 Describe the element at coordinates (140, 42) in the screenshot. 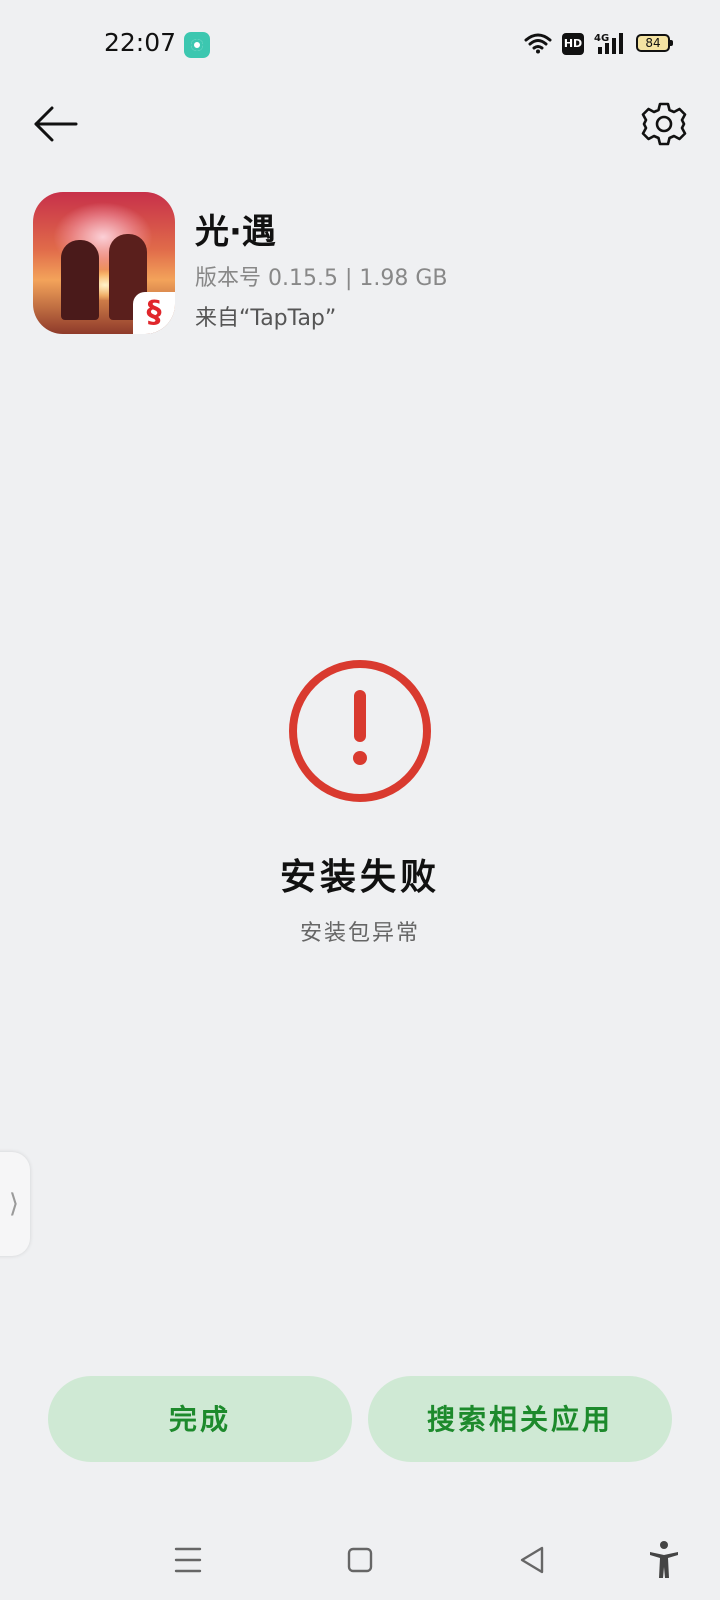

I see `status-time: 22:07` at that location.